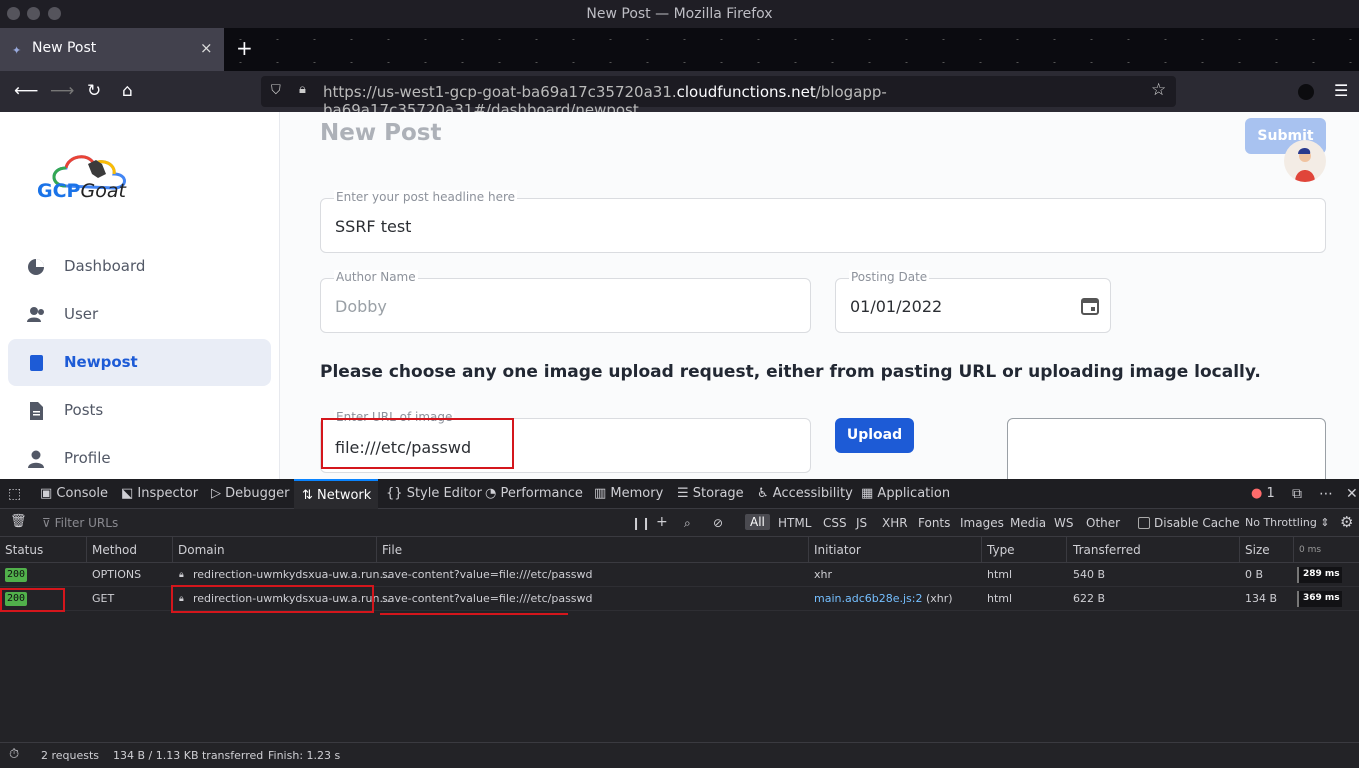 This screenshot has height=768, width=1359. What do you see at coordinates (36, 459) in the screenshot?
I see `person-icon` at bounding box center [36, 459].